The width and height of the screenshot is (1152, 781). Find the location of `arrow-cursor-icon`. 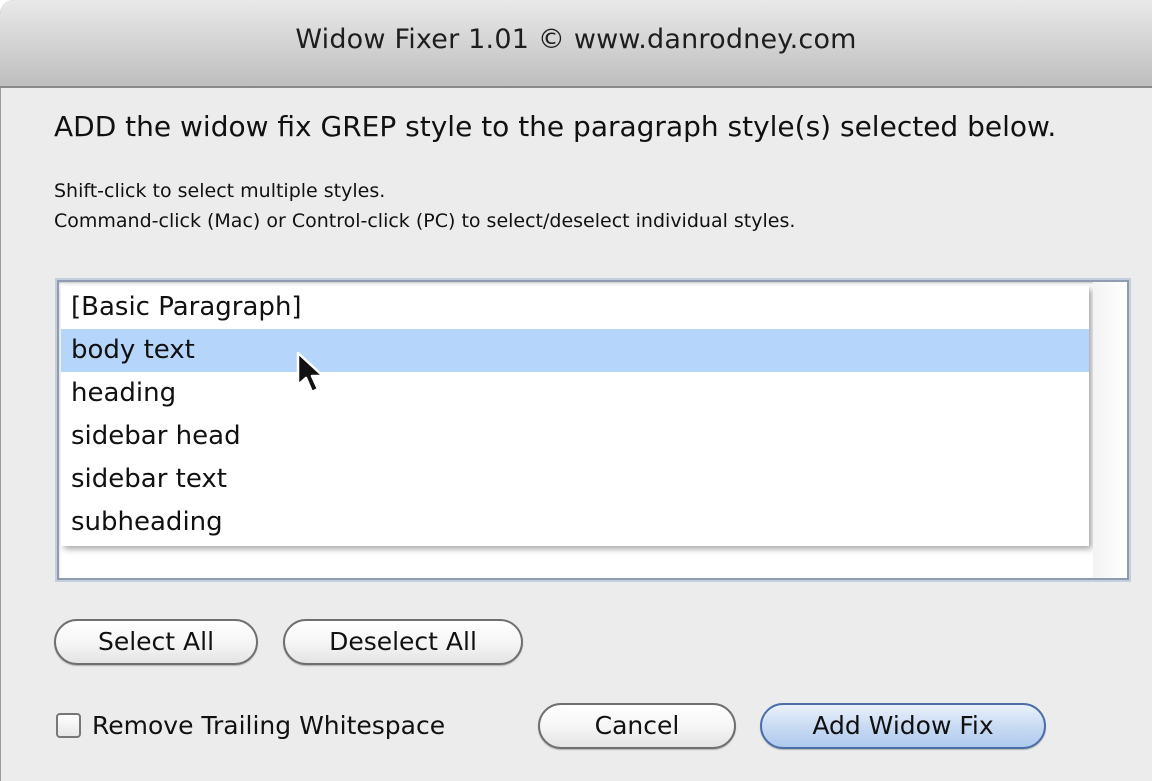

arrow-cursor-icon is located at coordinates (310, 372).